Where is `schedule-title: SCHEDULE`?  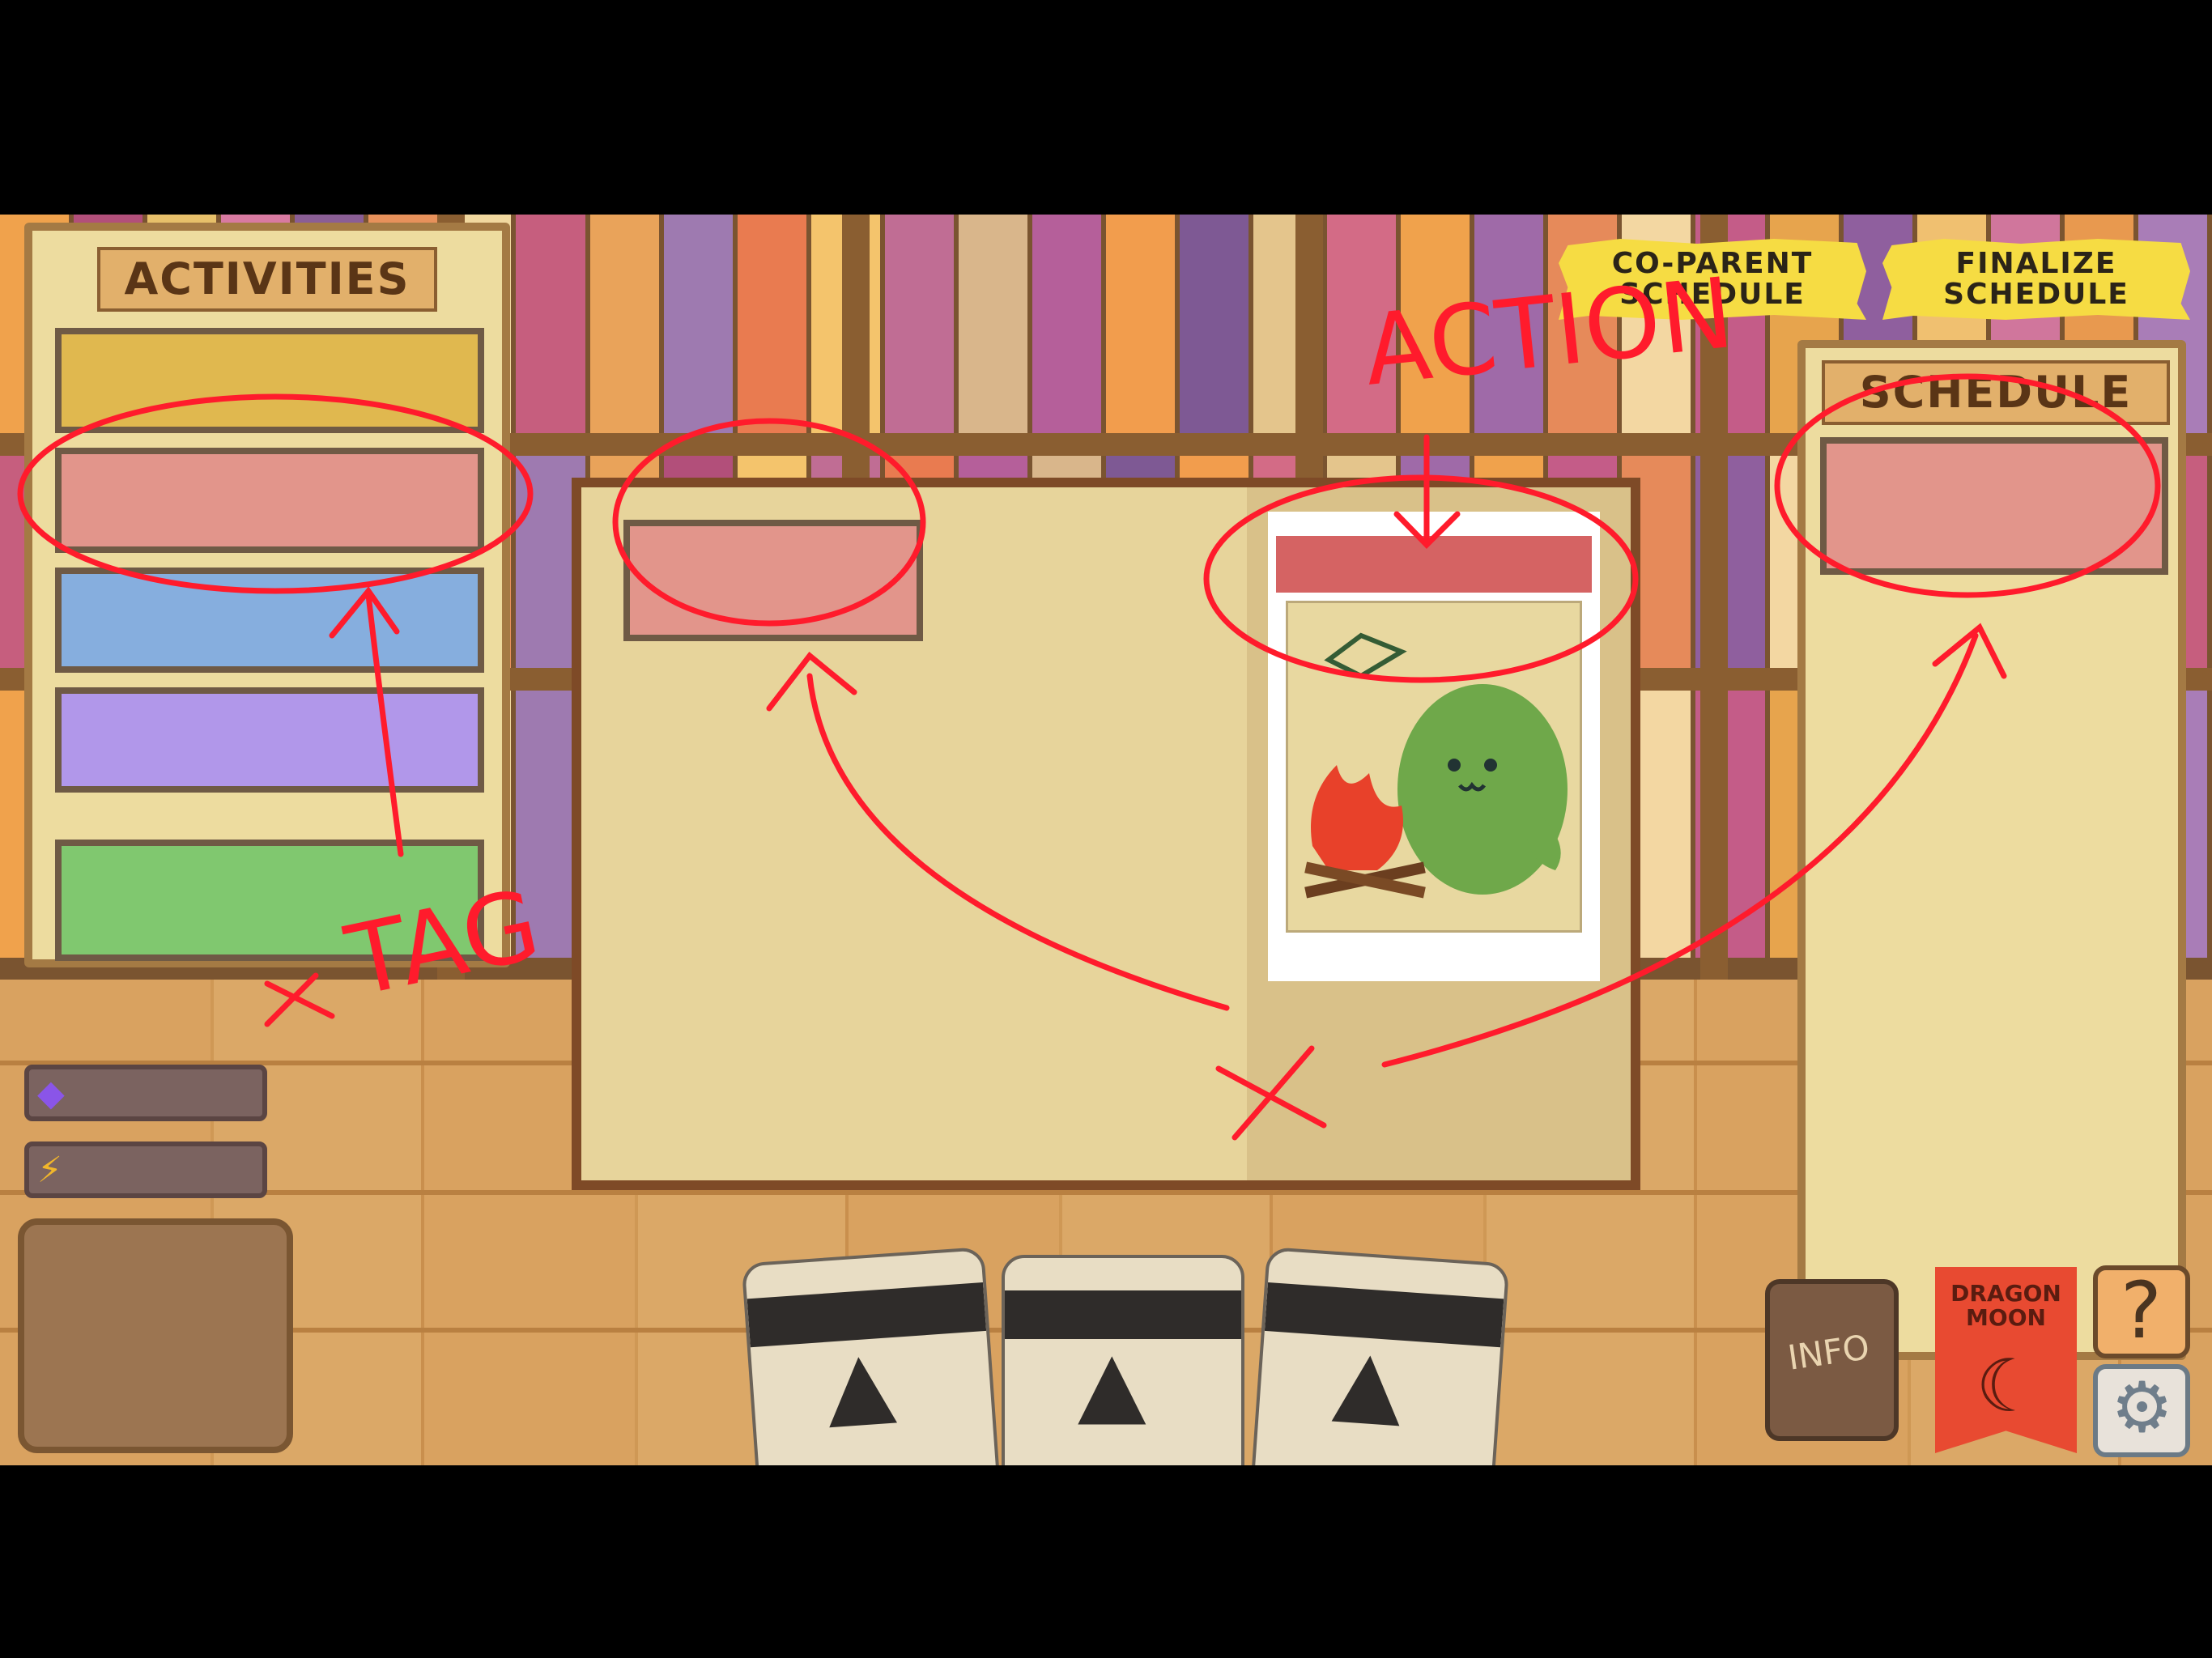
schedule-title: SCHEDULE is located at coordinates (1996, 392).